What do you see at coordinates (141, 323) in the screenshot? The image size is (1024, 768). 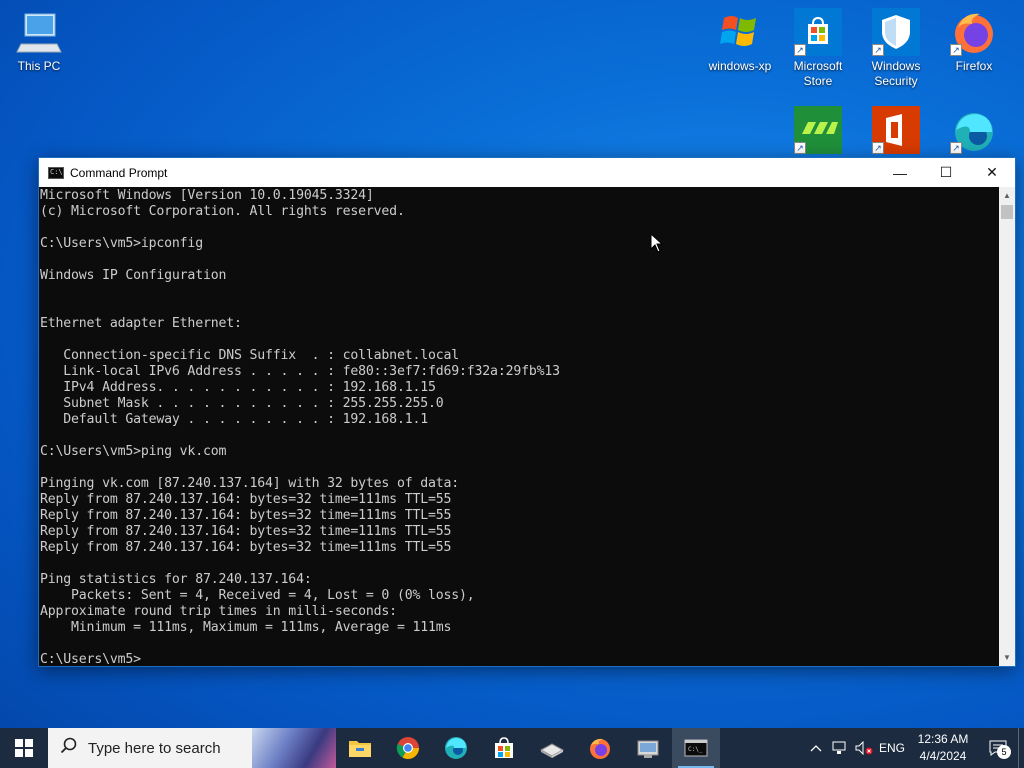 I see `console-line: Ethernet adapter Ethernet:` at bounding box center [141, 323].